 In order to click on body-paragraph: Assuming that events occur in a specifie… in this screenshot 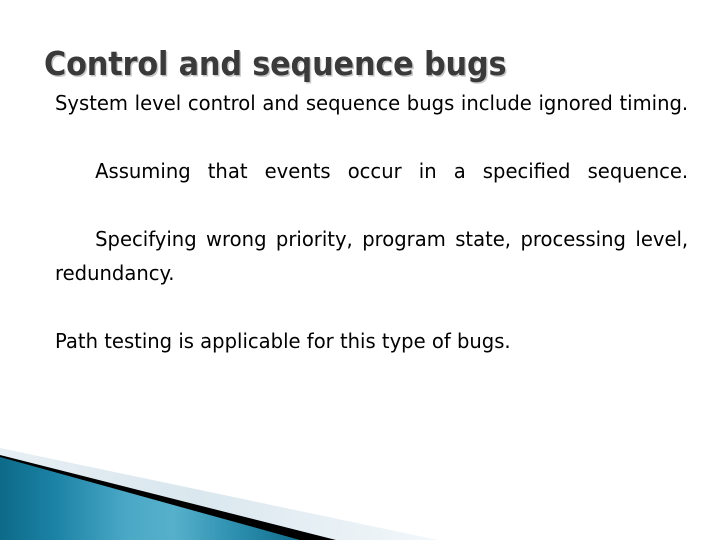, I will do `click(392, 171)`.